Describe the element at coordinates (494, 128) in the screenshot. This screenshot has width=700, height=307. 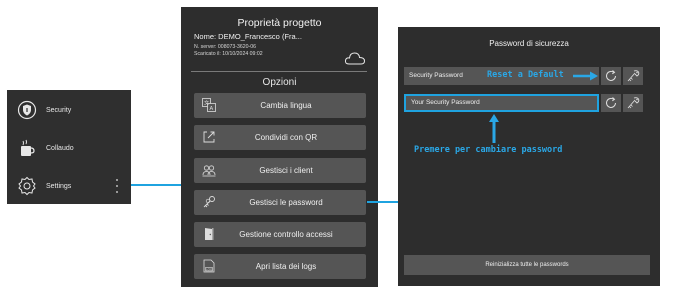
I see `arrow-up-icon` at that location.